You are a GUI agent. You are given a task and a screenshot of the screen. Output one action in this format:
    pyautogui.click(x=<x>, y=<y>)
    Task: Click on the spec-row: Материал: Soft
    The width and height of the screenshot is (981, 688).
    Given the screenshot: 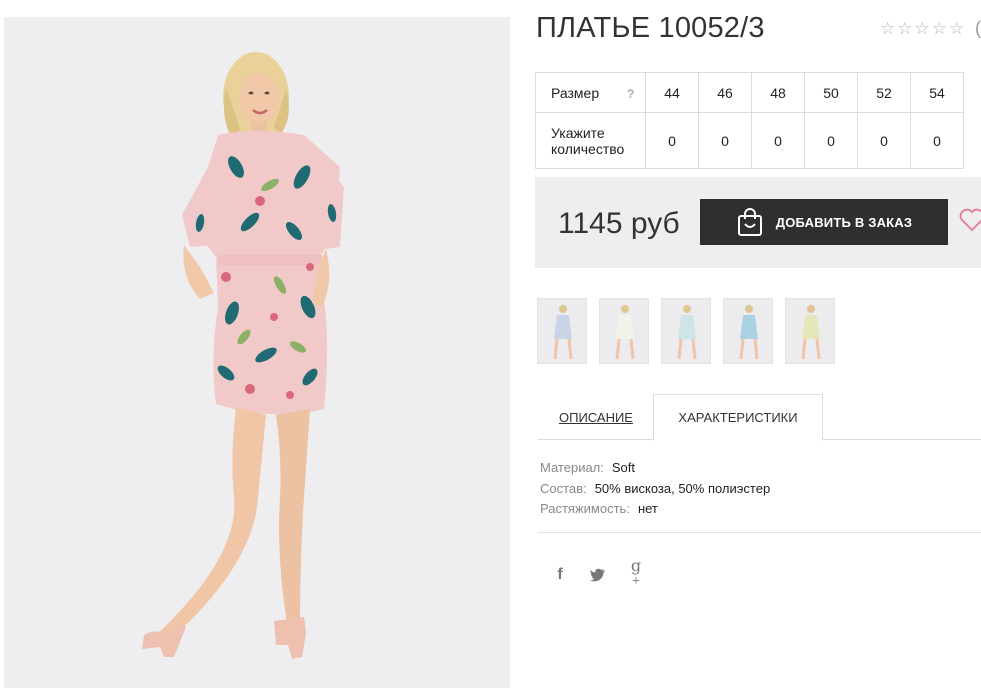 What is the action you would take?
    pyautogui.click(x=655, y=468)
    